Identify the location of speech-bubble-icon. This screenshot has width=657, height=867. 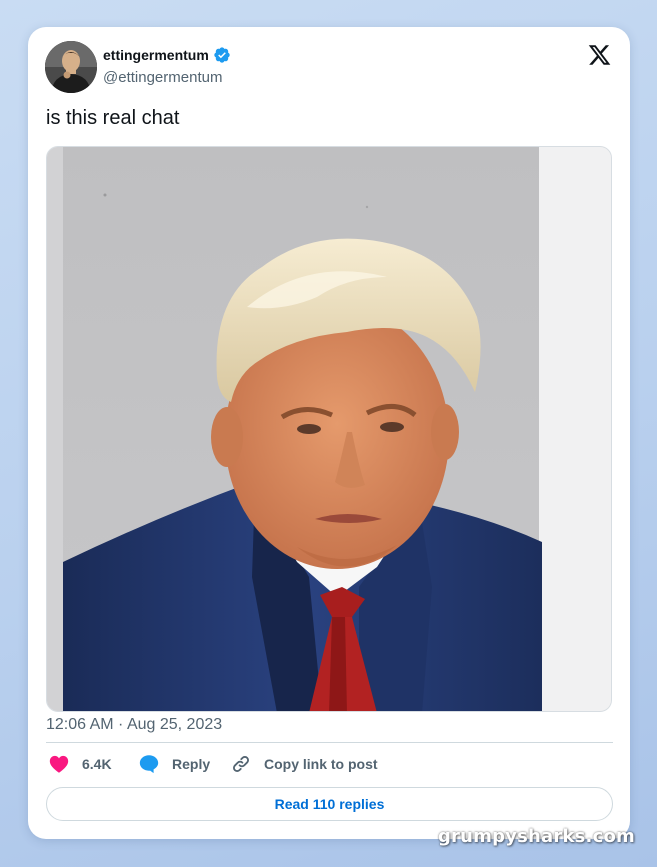
(149, 764).